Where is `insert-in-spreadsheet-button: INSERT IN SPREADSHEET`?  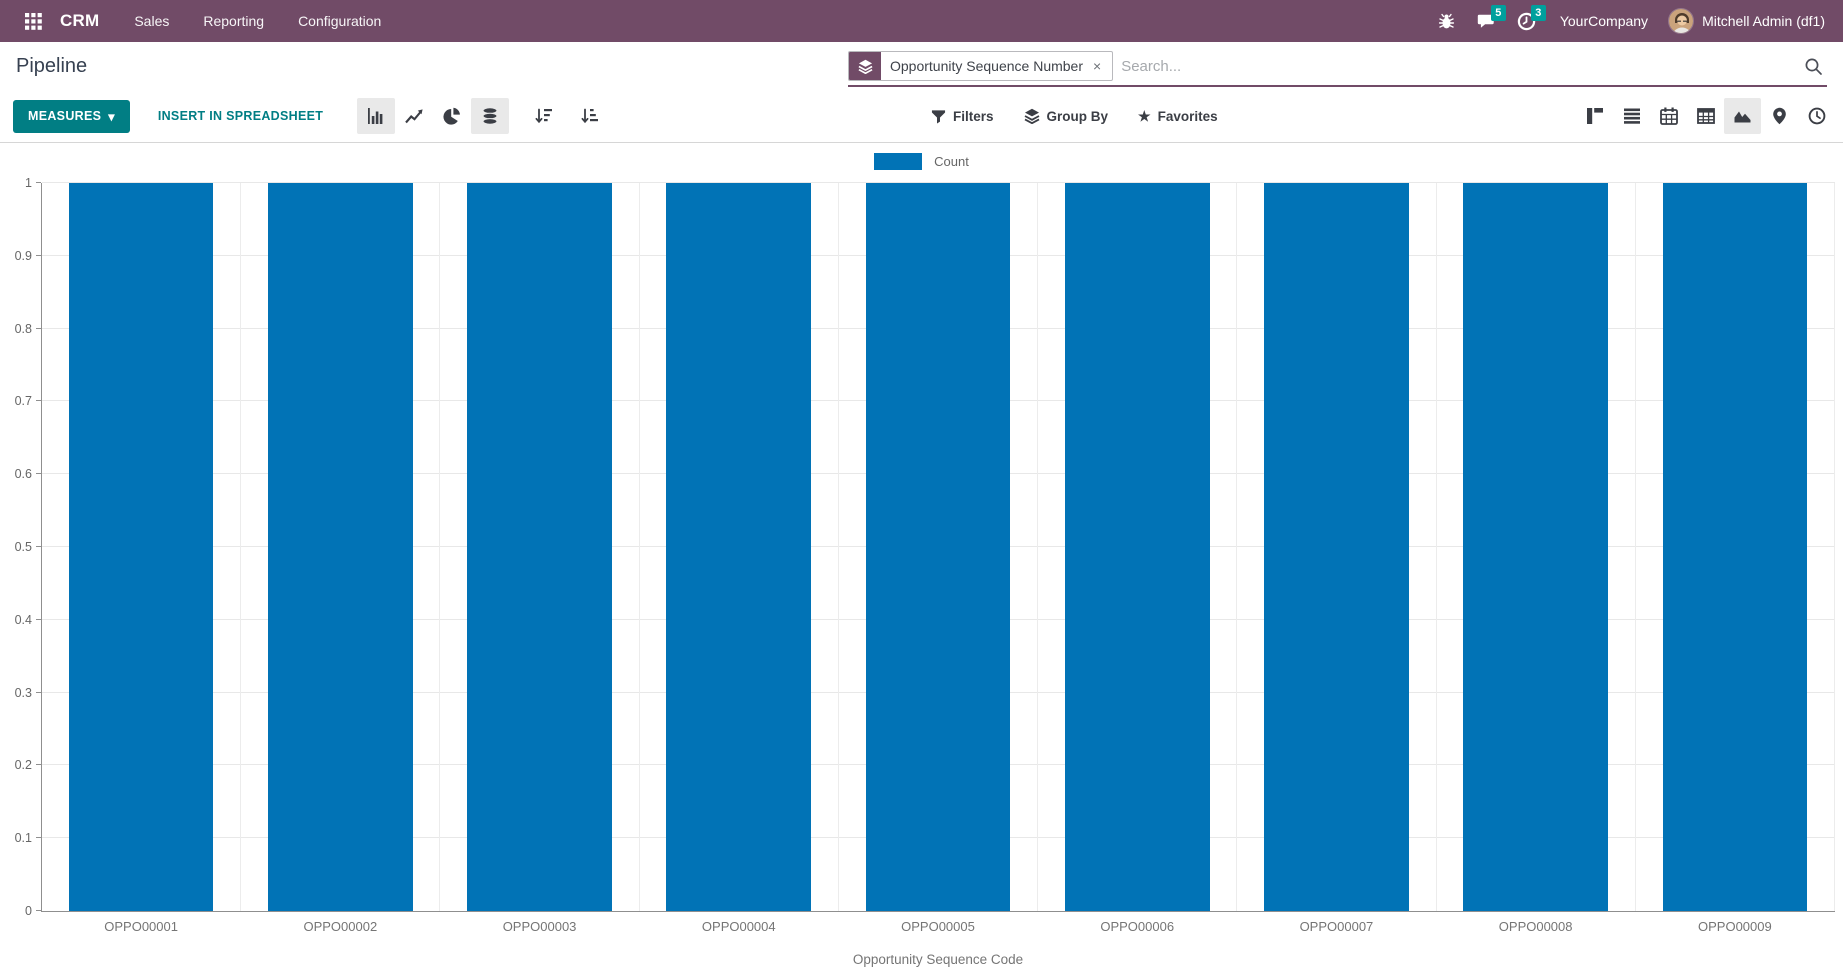 insert-in-spreadsheet-button: INSERT IN SPREADSHEET is located at coordinates (240, 116).